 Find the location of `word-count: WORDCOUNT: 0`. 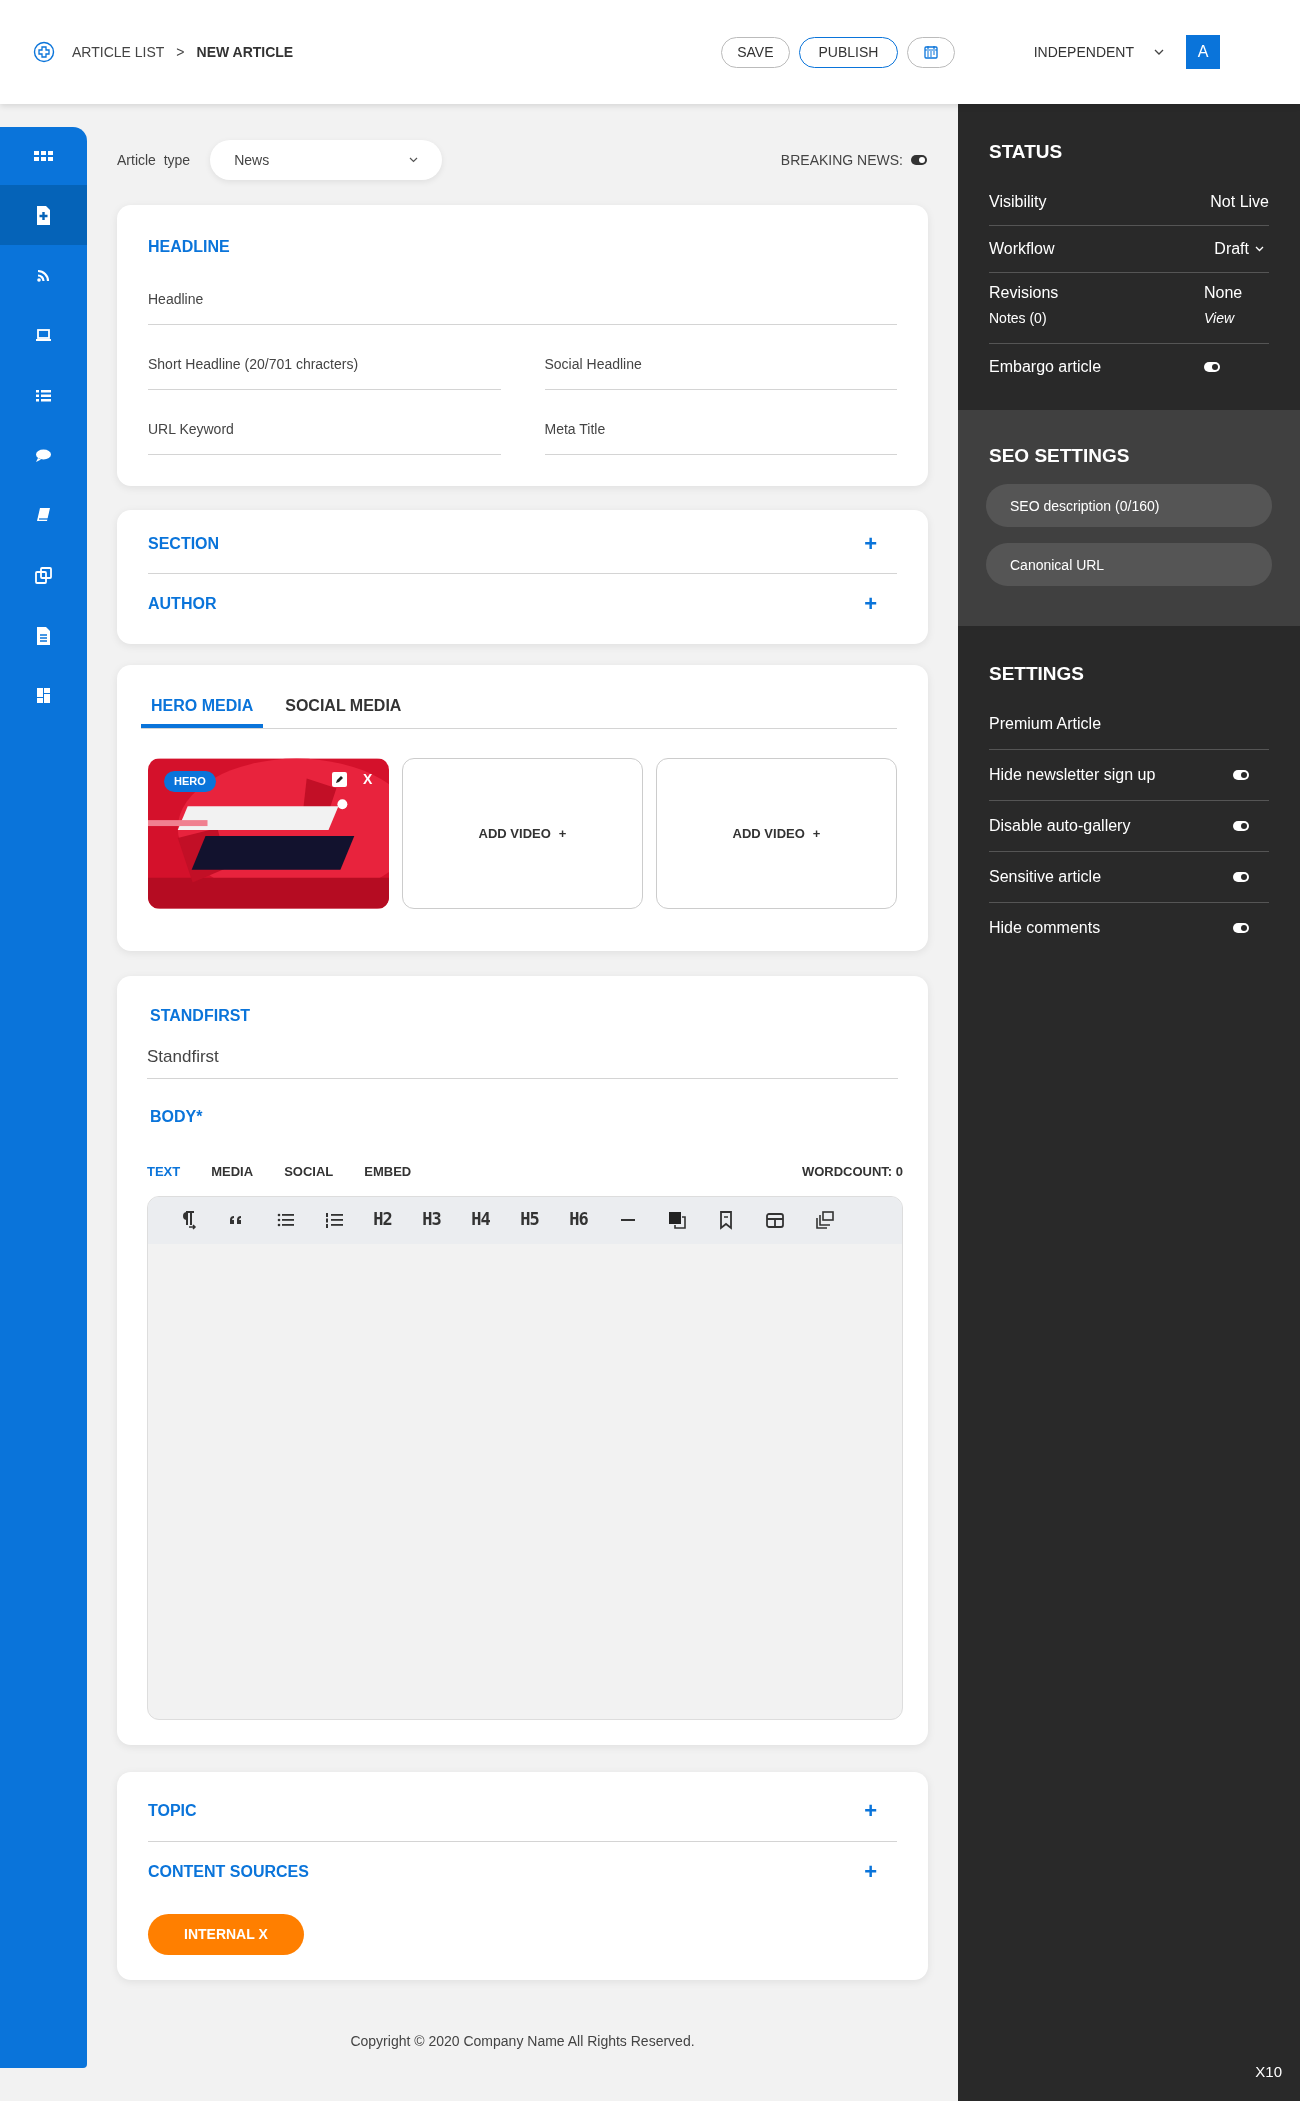

word-count: WORDCOUNT: 0 is located at coordinates (852, 1172).